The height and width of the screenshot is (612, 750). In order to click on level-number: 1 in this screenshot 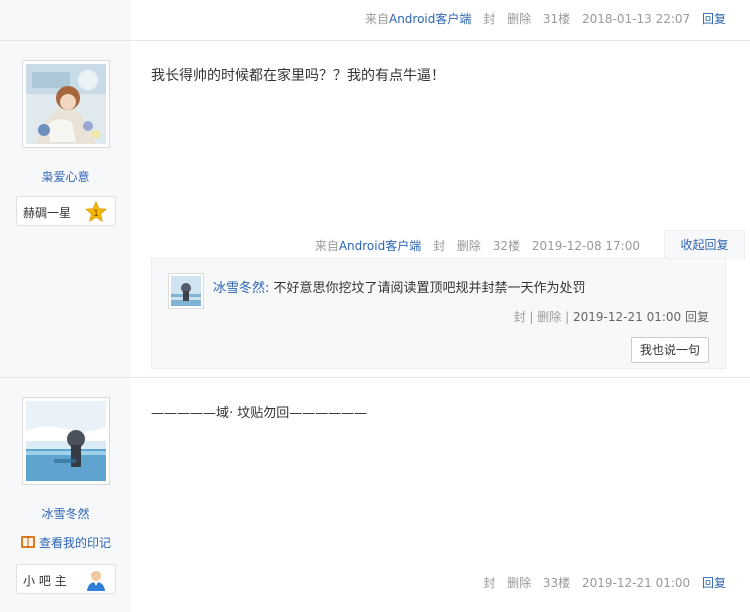, I will do `click(96, 214)`.